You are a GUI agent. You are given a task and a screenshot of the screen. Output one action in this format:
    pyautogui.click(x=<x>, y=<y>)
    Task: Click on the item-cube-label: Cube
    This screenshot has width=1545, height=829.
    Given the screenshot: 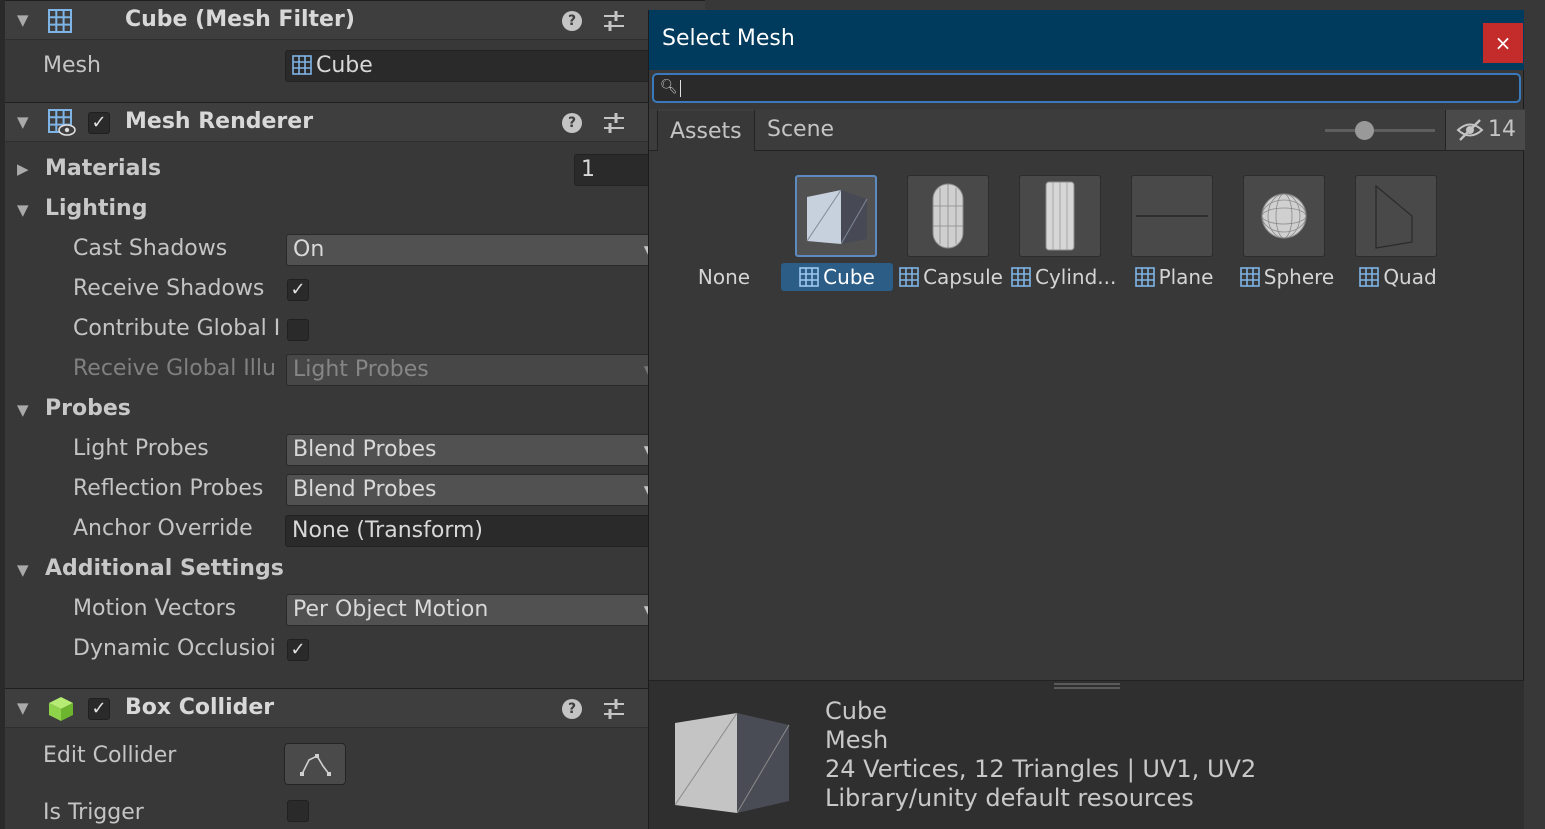 What is the action you would take?
    pyautogui.click(x=849, y=277)
    